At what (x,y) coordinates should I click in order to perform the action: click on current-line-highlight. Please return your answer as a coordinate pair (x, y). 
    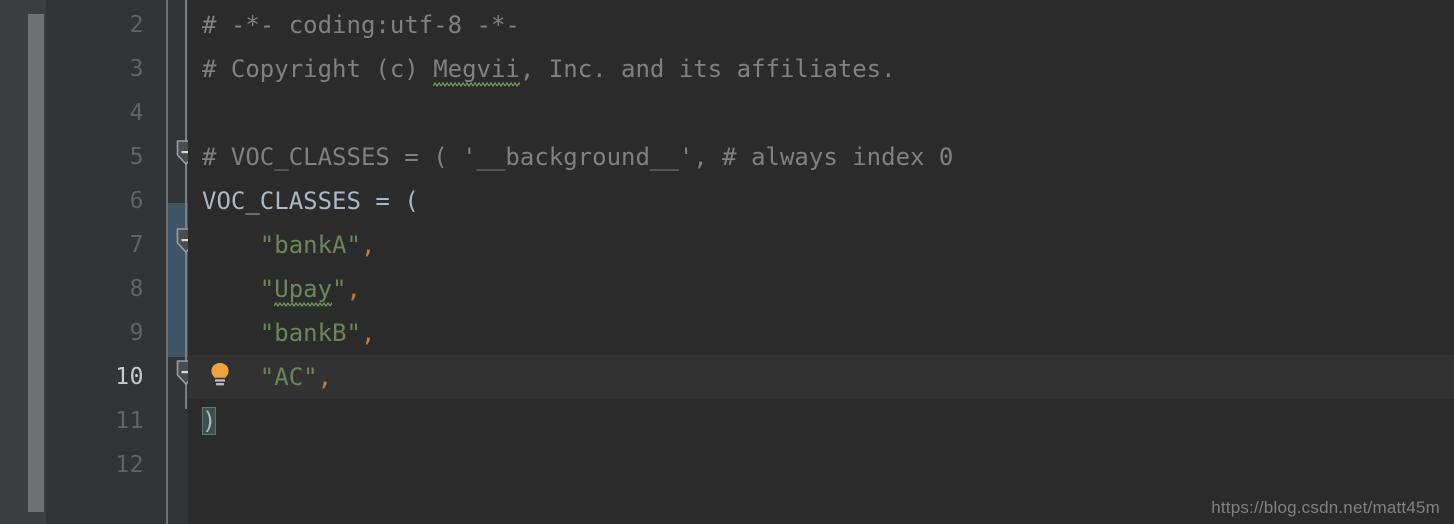
    Looking at the image, I should click on (821, 377).